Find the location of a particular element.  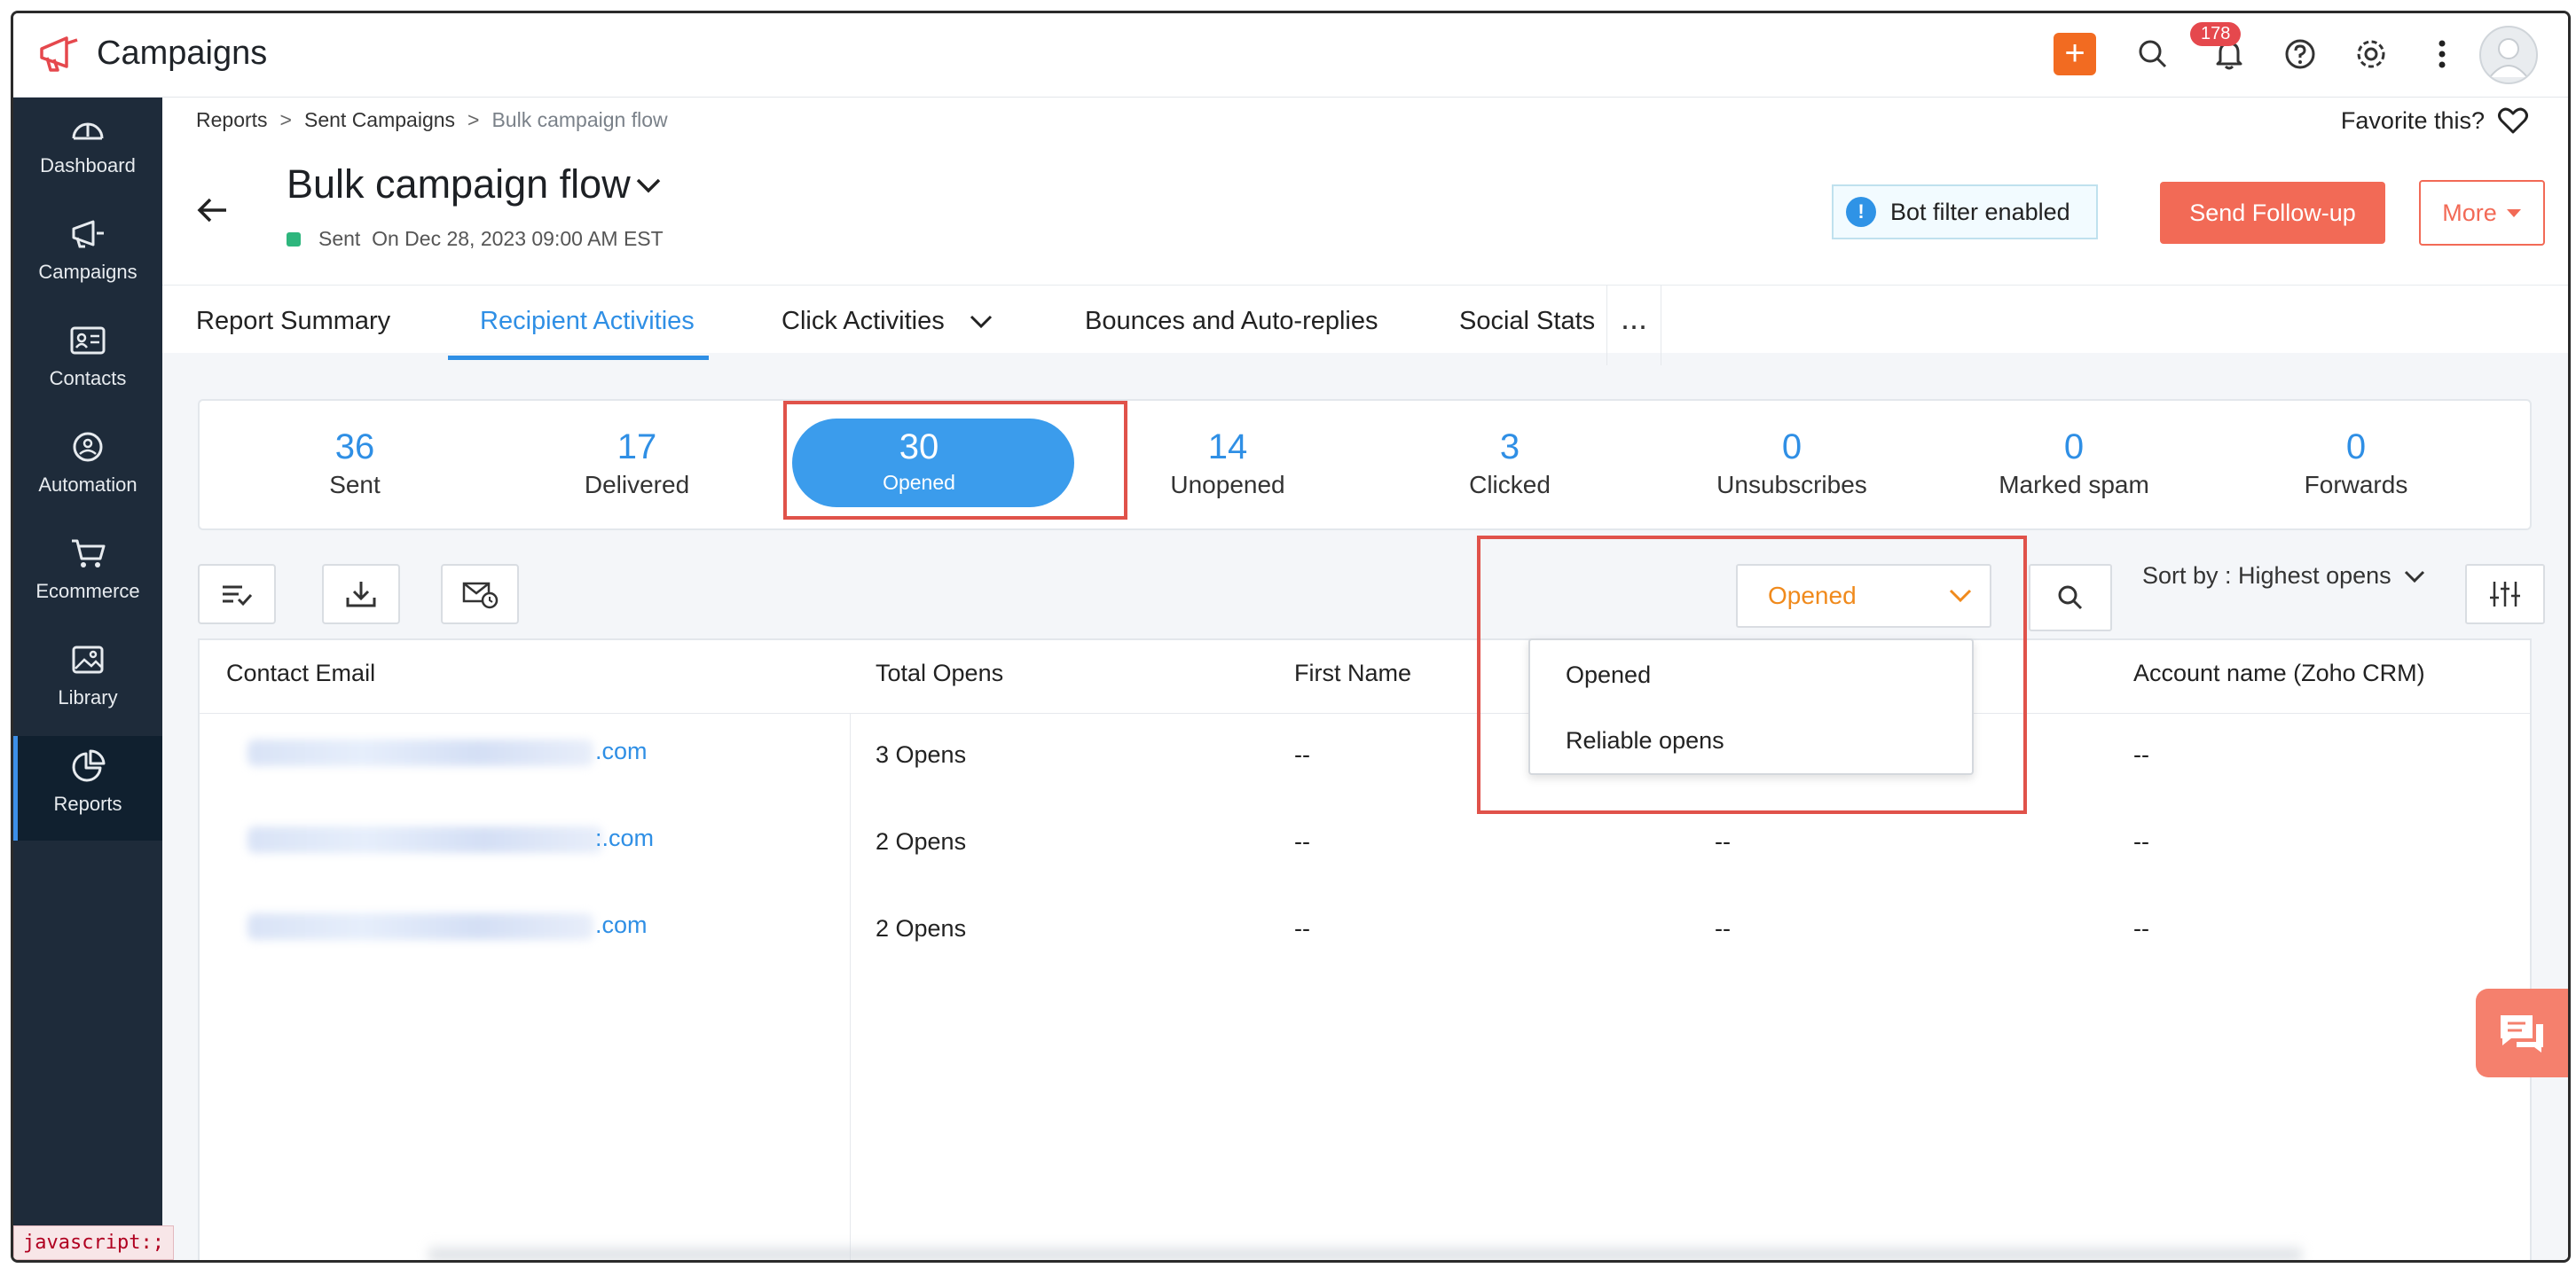

stat-forwards: 0 Forwards is located at coordinates (2356, 465).